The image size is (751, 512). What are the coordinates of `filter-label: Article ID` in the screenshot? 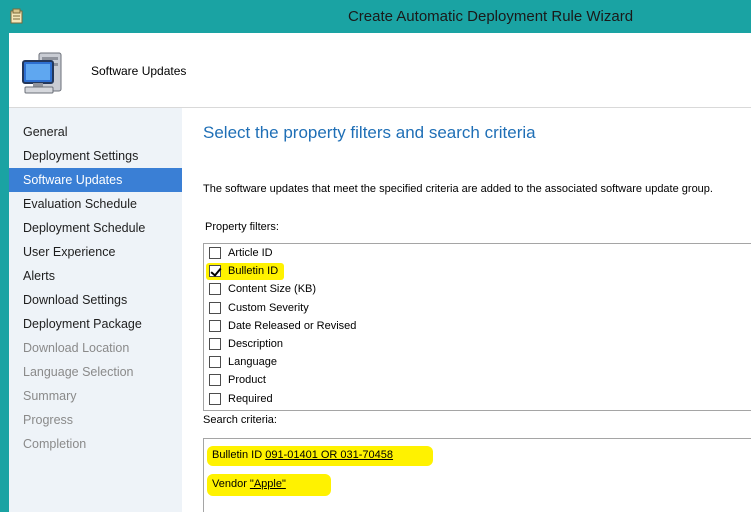 It's located at (250, 253).